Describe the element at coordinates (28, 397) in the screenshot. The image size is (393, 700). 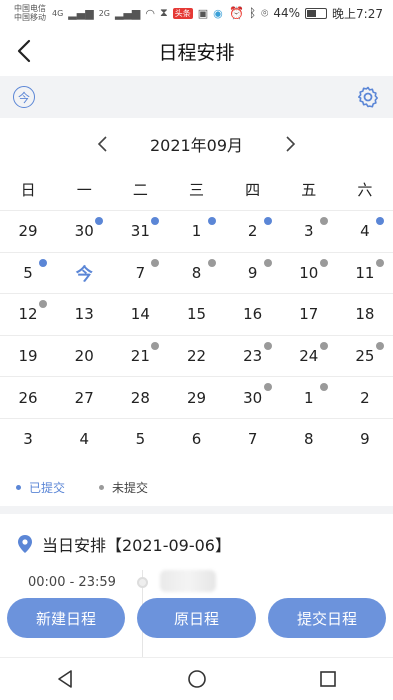
I see `calendar-day: 26` at that location.